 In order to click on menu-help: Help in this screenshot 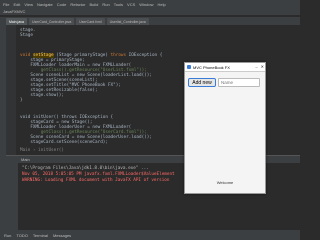, I will do `click(162, 4)`.